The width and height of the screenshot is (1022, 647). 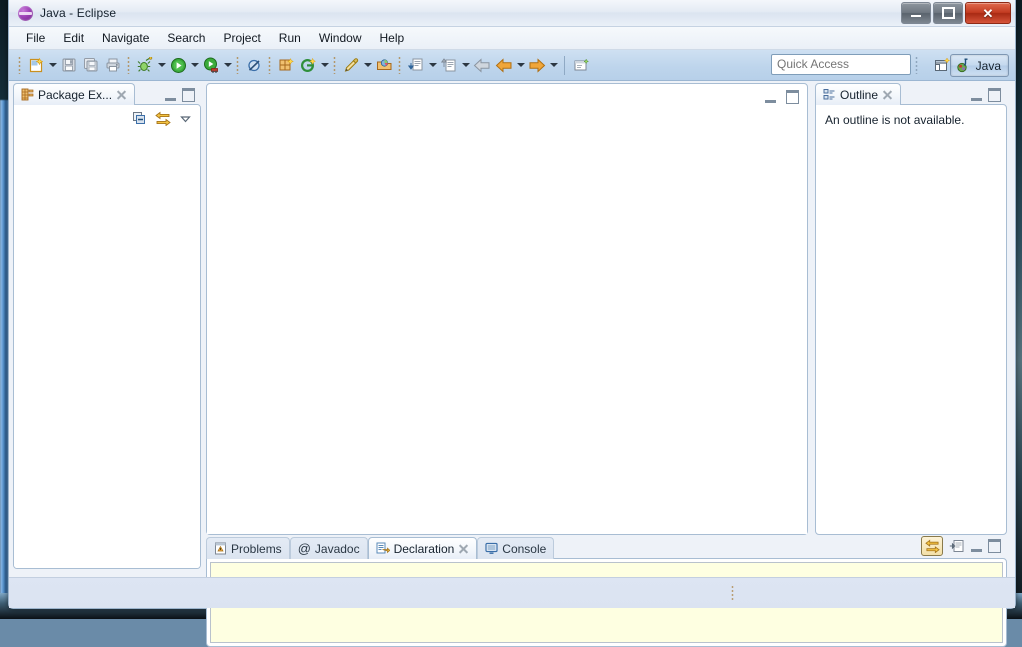 What do you see at coordinates (957, 546) in the screenshot?
I see `pin-view-icon` at bounding box center [957, 546].